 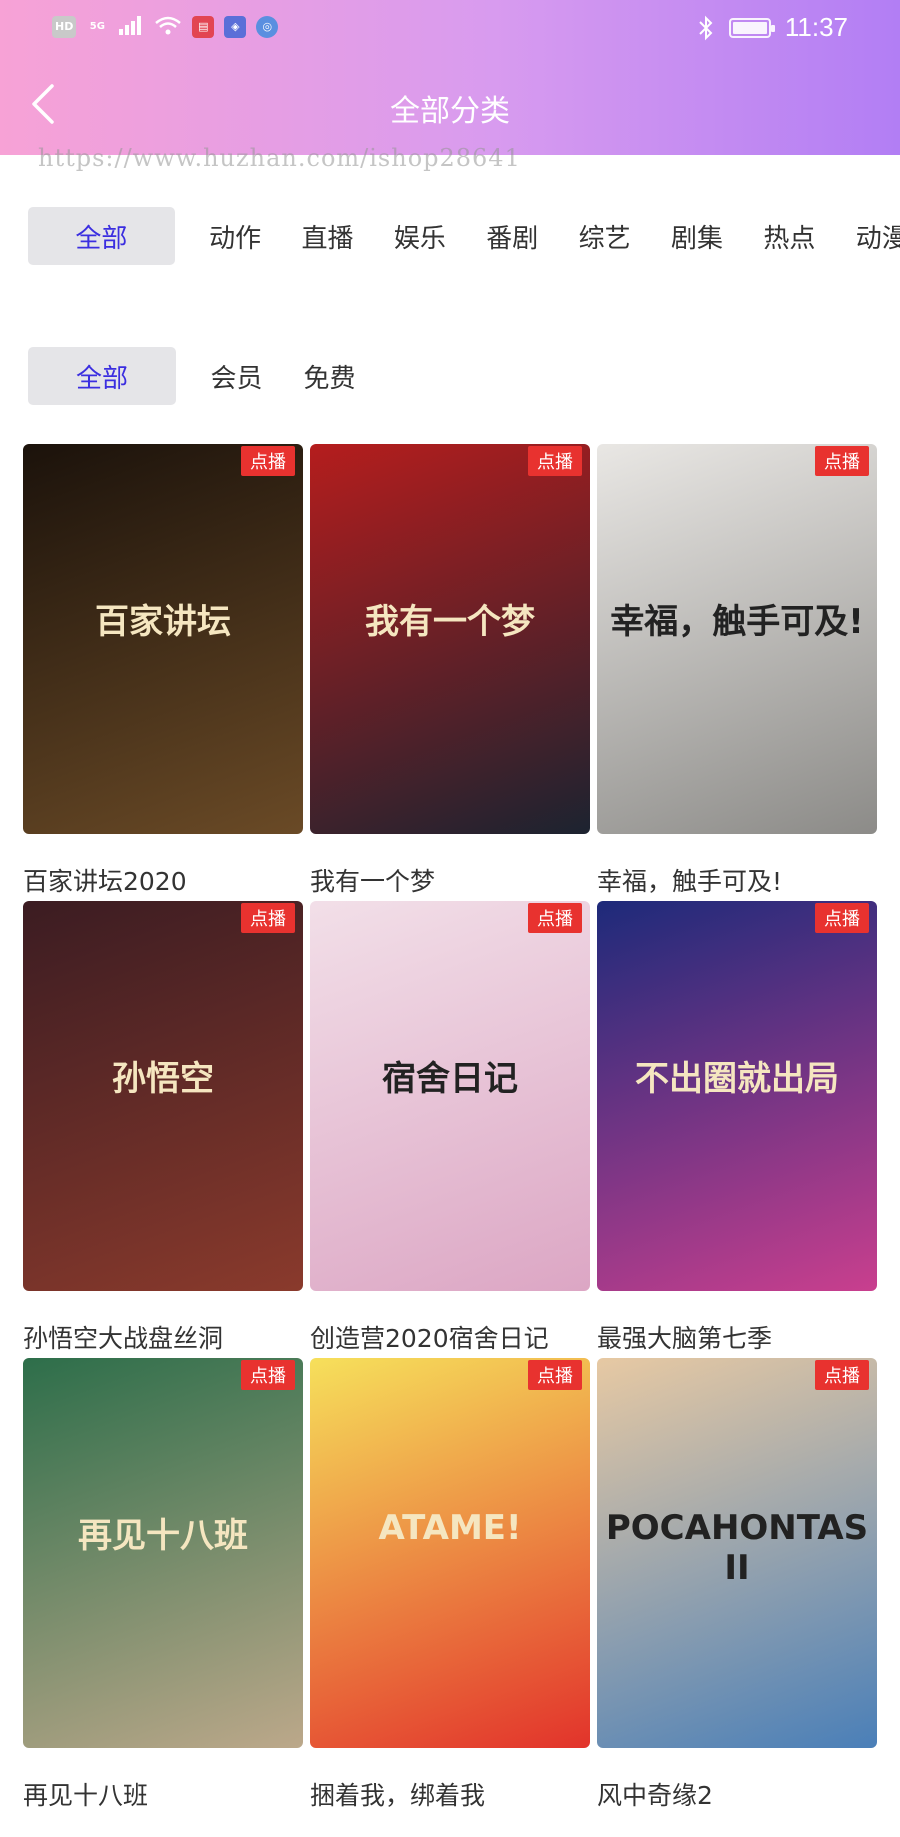 What do you see at coordinates (816, 27) in the screenshot?
I see `status-time: 11:37` at bounding box center [816, 27].